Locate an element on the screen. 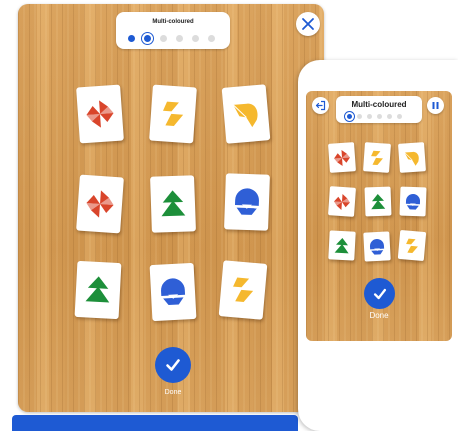 This screenshot has height=431, width=458. pause-button is located at coordinates (435, 105).